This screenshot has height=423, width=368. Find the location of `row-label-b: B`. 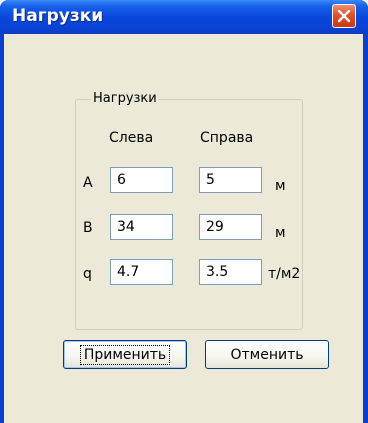

row-label-b: B is located at coordinates (88, 228).